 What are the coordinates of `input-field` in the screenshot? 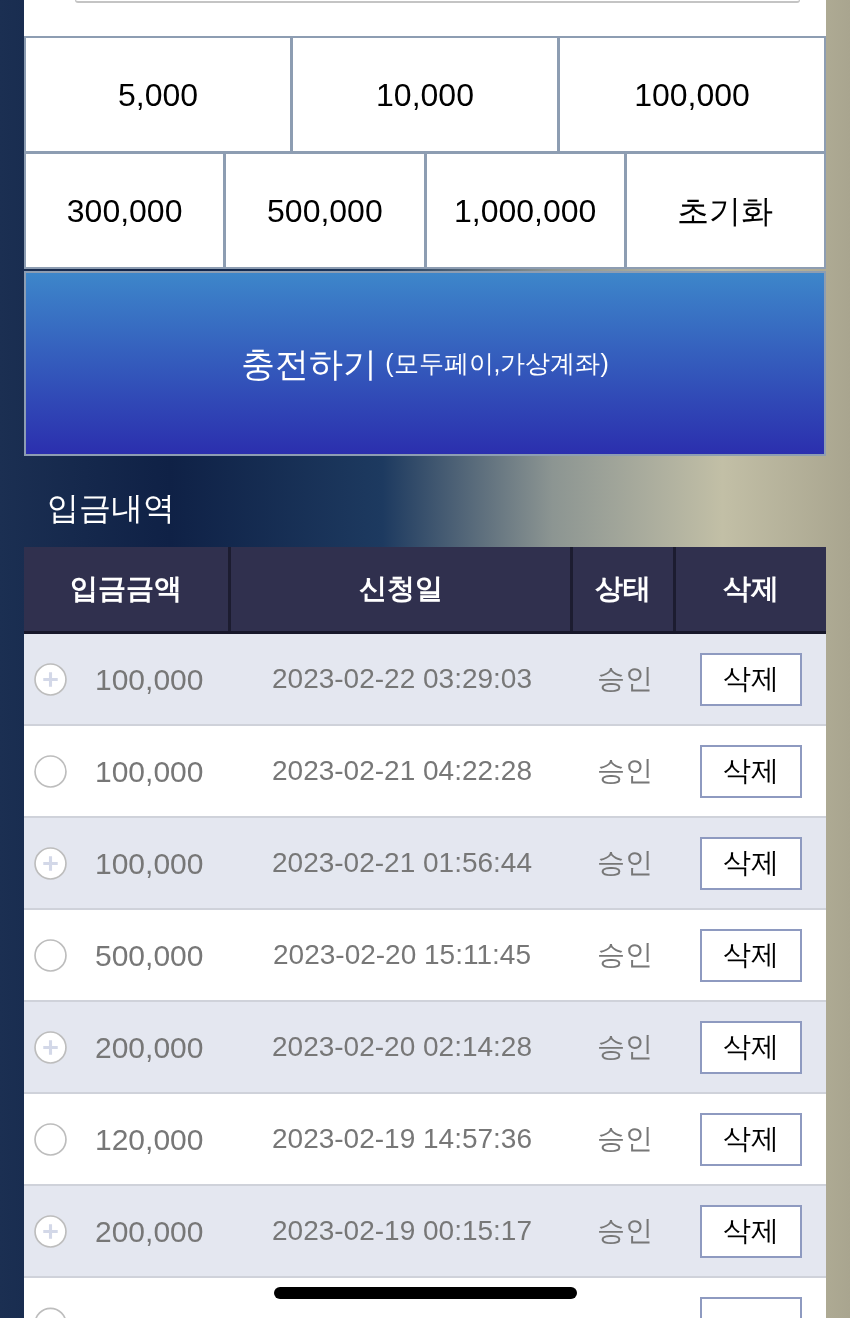 It's located at (437, 1).